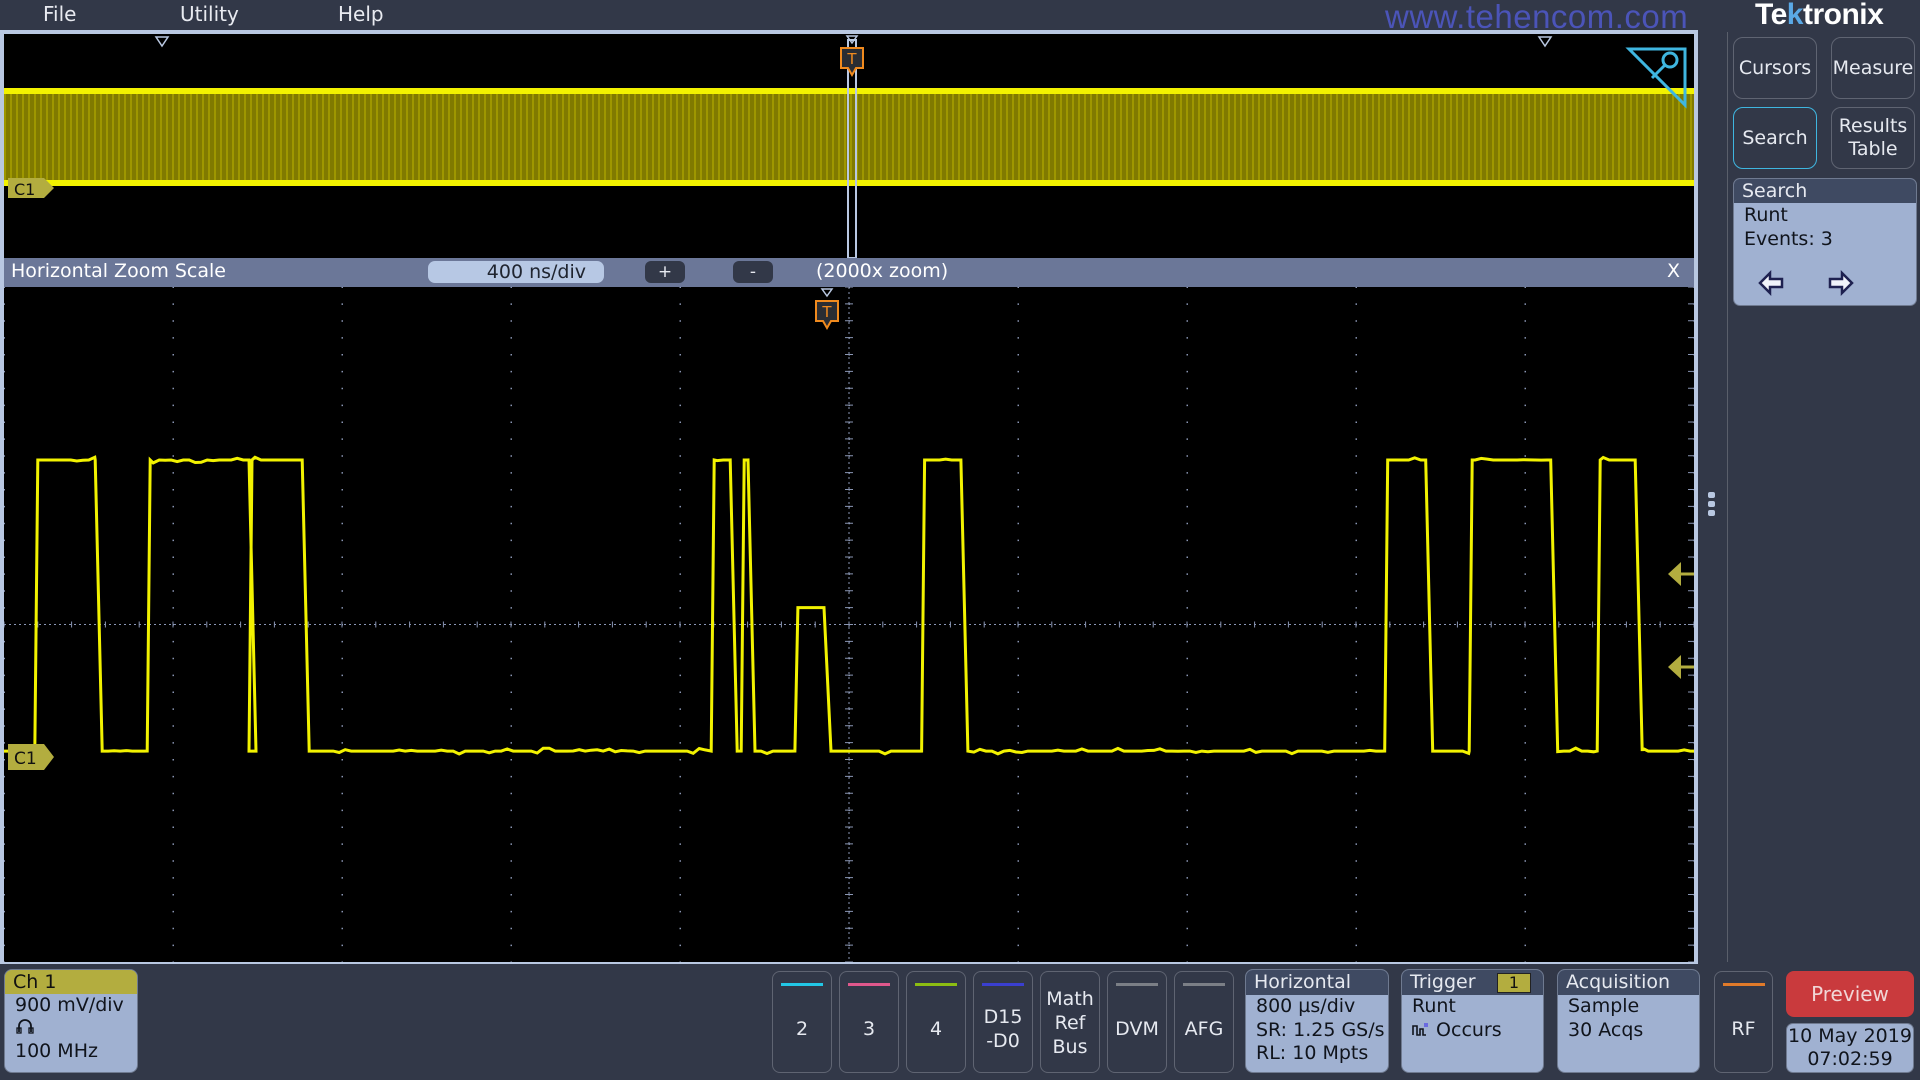  Describe the element at coordinates (1673, 271) in the screenshot. I see `close-zoom-button: X` at that location.